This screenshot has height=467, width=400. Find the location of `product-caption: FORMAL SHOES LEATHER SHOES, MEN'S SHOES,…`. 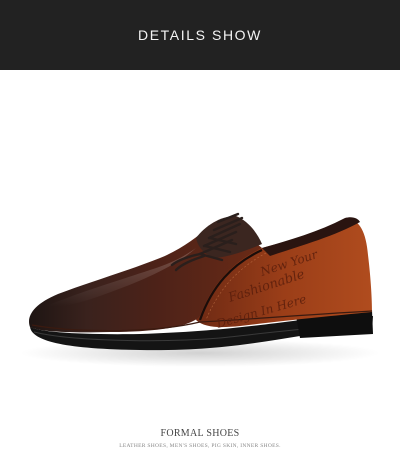

product-caption: FORMAL SHOES LEATHER SHOES, MEN'S SHOES,… is located at coordinates (200, 439).